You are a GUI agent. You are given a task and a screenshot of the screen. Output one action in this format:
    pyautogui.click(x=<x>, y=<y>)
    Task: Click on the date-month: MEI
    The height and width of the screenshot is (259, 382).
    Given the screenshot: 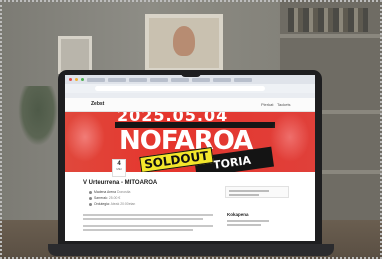 What is the action you would take?
    pyautogui.click(x=119, y=169)
    